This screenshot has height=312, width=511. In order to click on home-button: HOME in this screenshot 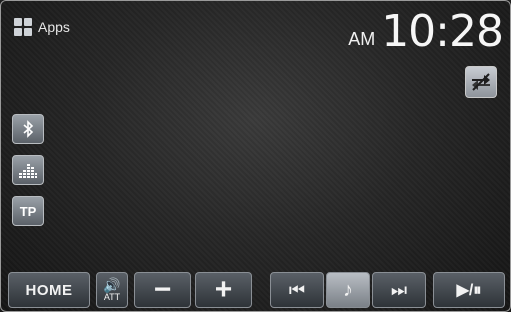, I will do `click(49, 290)`.